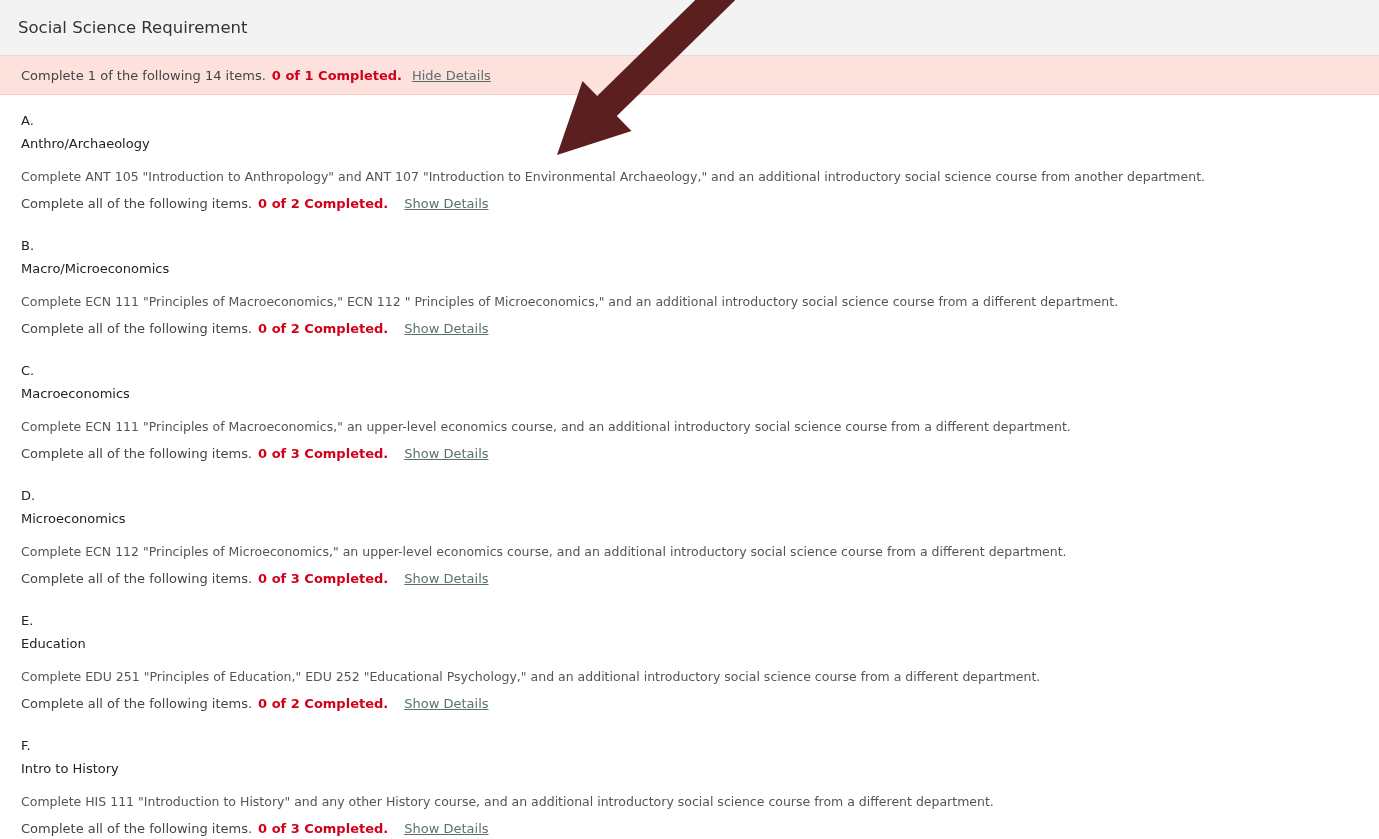 The width and height of the screenshot is (1379, 839). I want to click on item-letter: D., so click(29, 496).